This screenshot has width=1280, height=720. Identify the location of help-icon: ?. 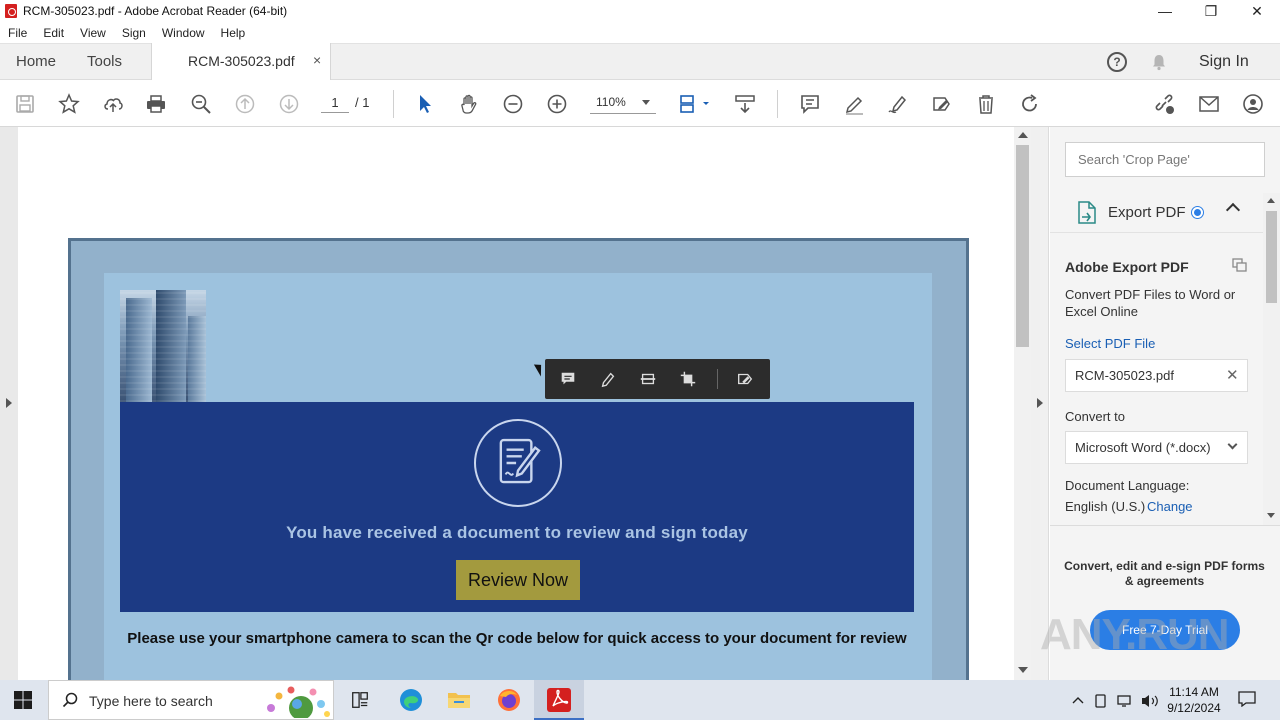
(1117, 62).